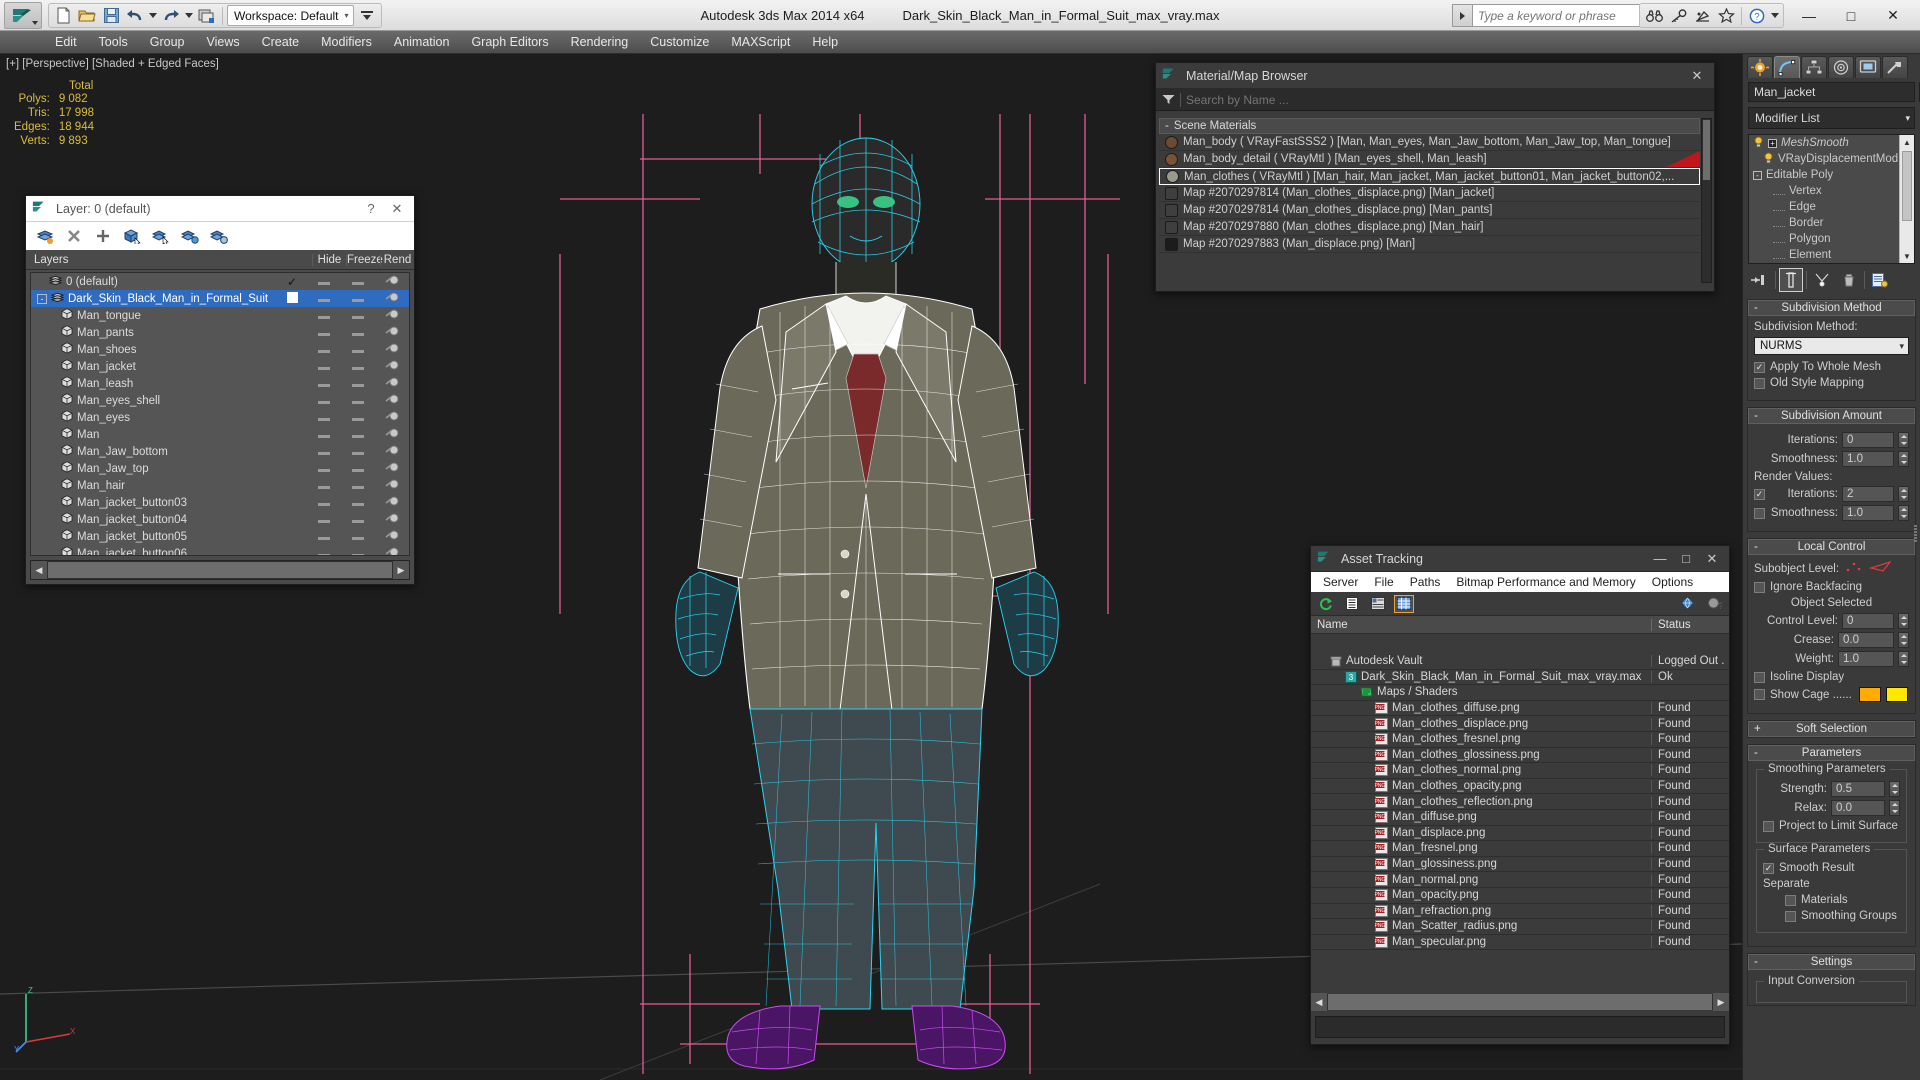  What do you see at coordinates (1831, 677) in the screenshot?
I see `isoline-display-checkbox: Isoline Display` at bounding box center [1831, 677].